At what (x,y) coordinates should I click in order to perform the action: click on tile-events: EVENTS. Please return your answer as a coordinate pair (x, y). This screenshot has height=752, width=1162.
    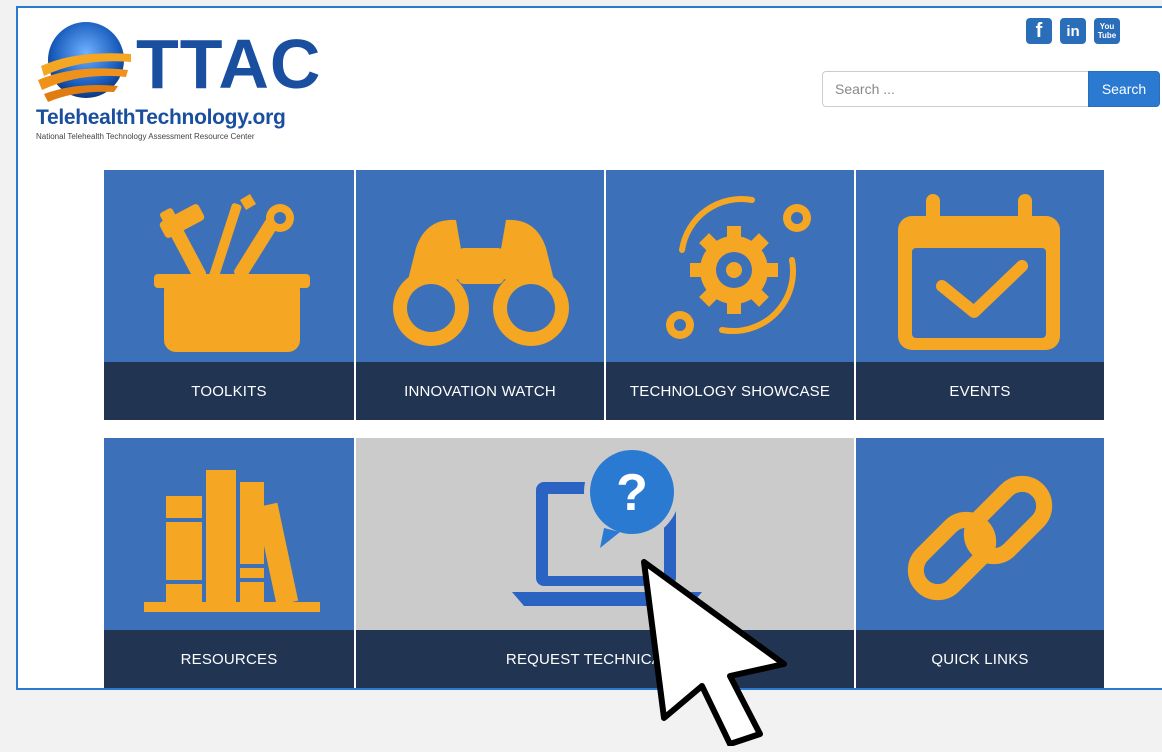
    Looking at the image, I should click on (980, 295).